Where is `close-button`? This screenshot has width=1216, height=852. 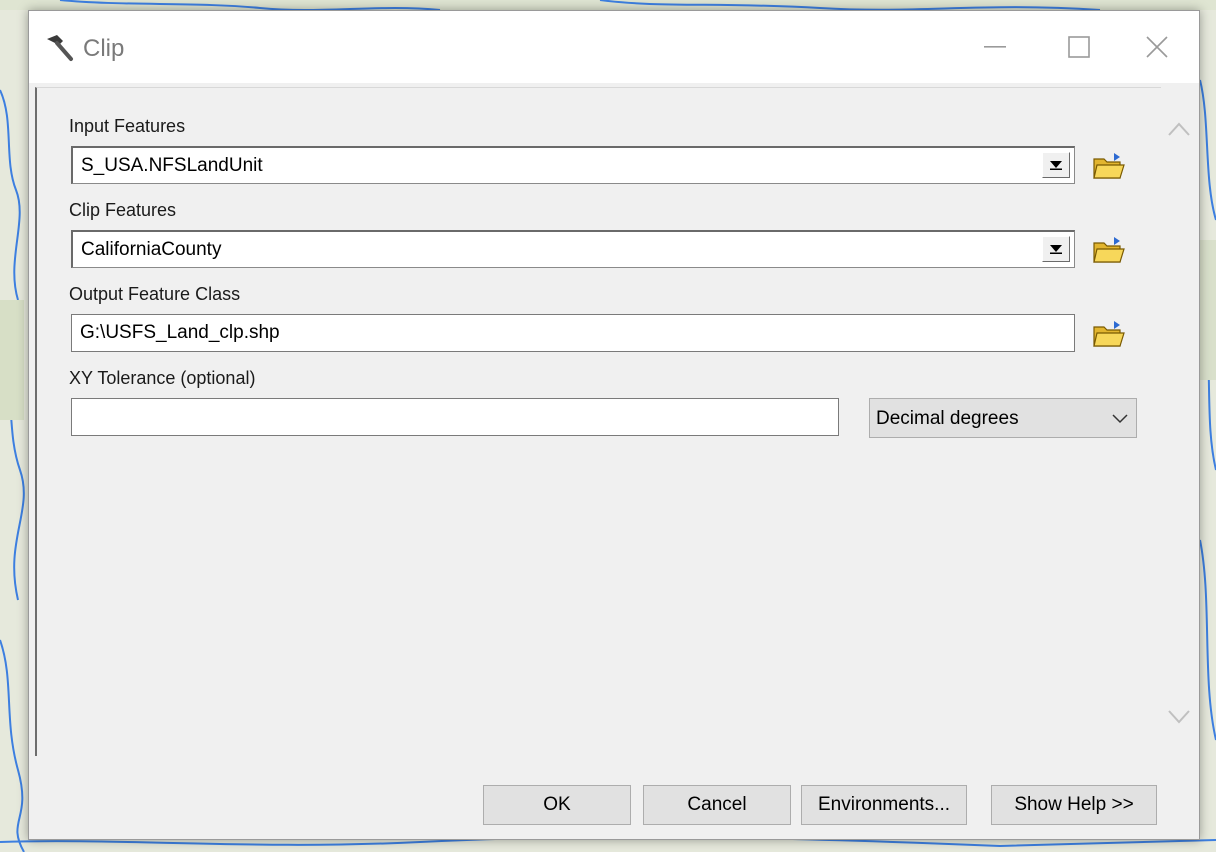 close-button is located at coordinates (1157, 47).